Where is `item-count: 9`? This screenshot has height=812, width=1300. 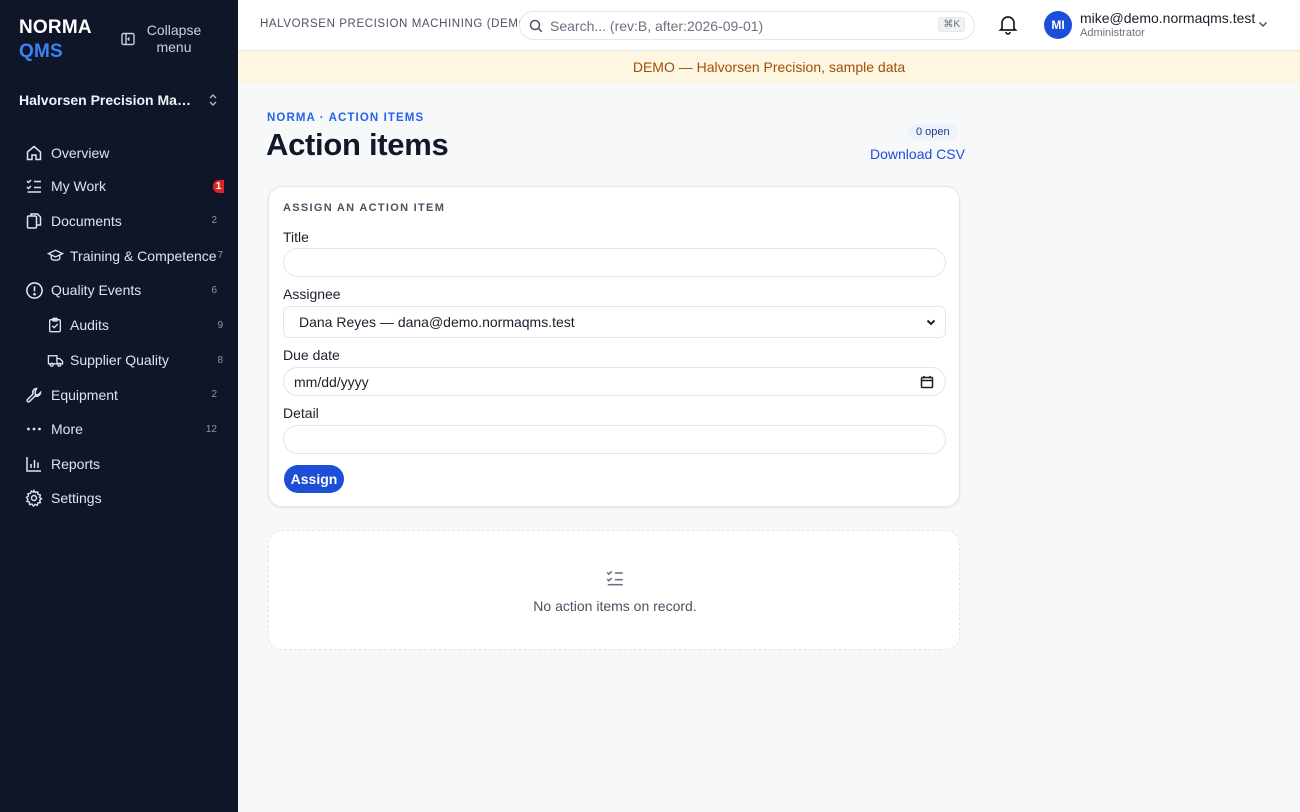
item-count: 9 is located at coordinates (220, 325).